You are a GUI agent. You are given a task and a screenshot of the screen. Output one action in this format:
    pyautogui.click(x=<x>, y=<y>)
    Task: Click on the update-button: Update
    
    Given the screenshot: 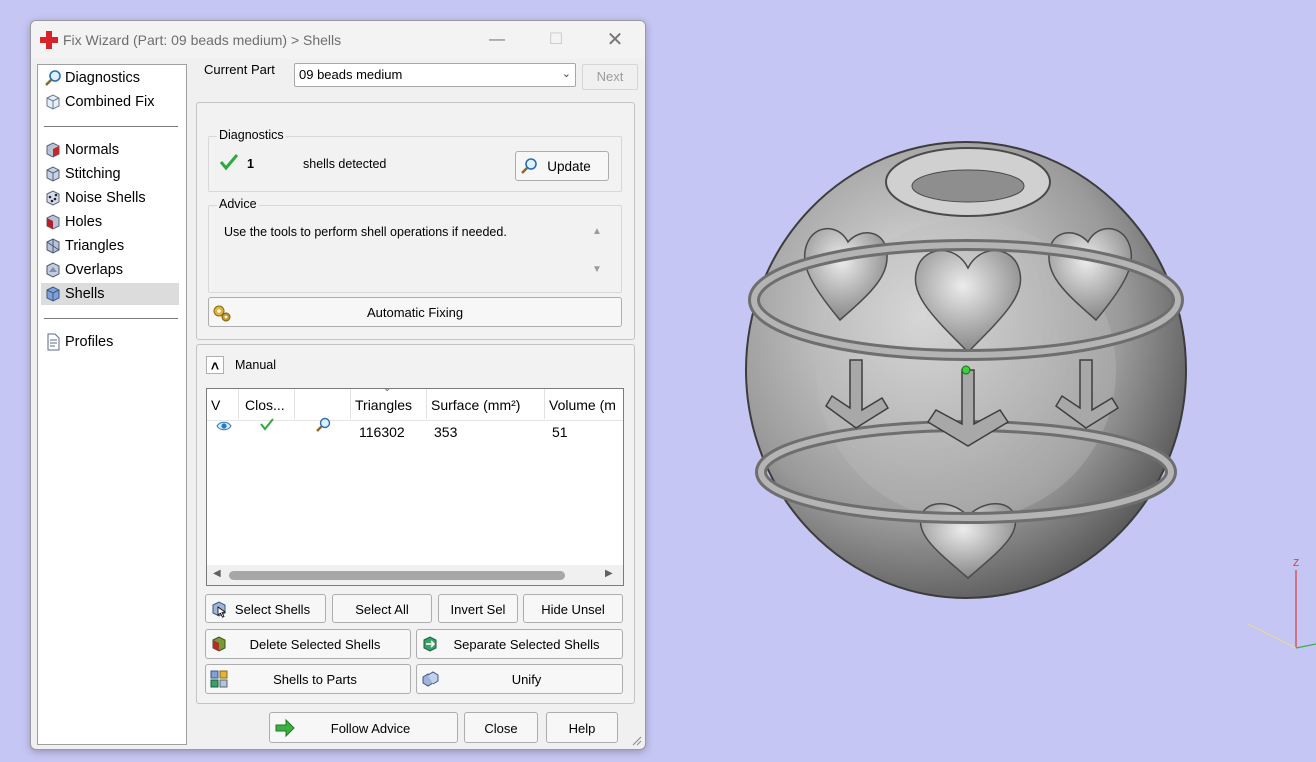 What is the action you would take?
    pyautogui.click(x=562, y=166)
    